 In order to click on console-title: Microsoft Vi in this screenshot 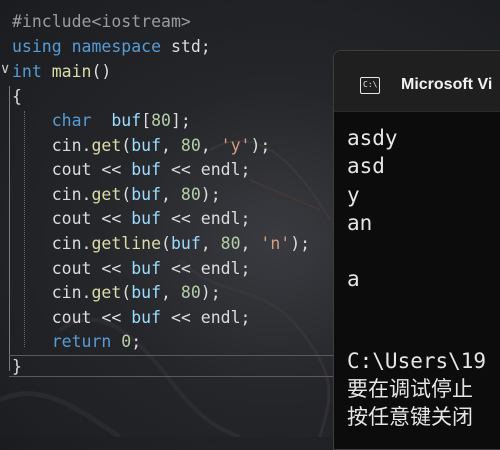, I will do `click(447, 84)`.